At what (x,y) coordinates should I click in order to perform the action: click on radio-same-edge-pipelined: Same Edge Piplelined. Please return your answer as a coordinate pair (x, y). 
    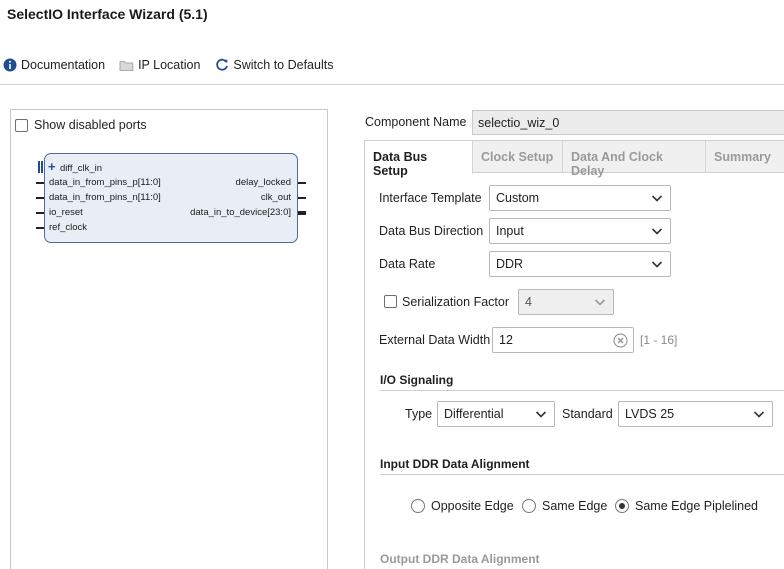
    Looking at the image, I should click on (686, 506).